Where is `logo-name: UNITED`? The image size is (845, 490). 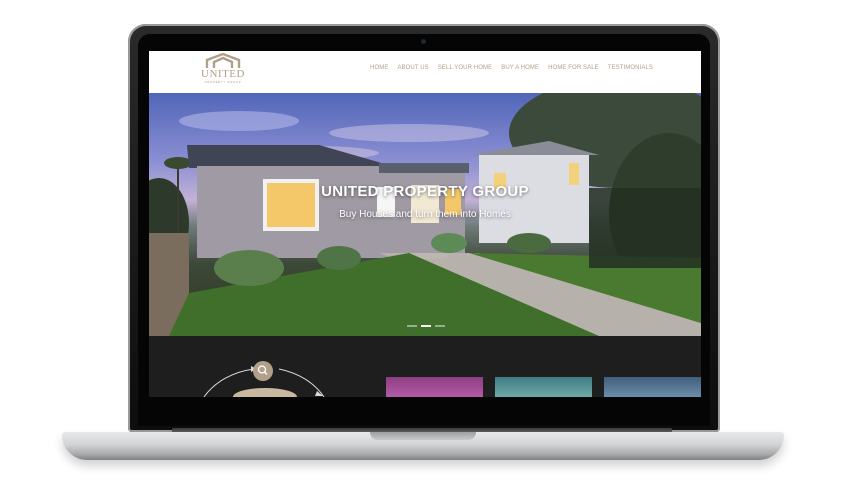
logo-name: UNITED is located at coordinates (223, 74).